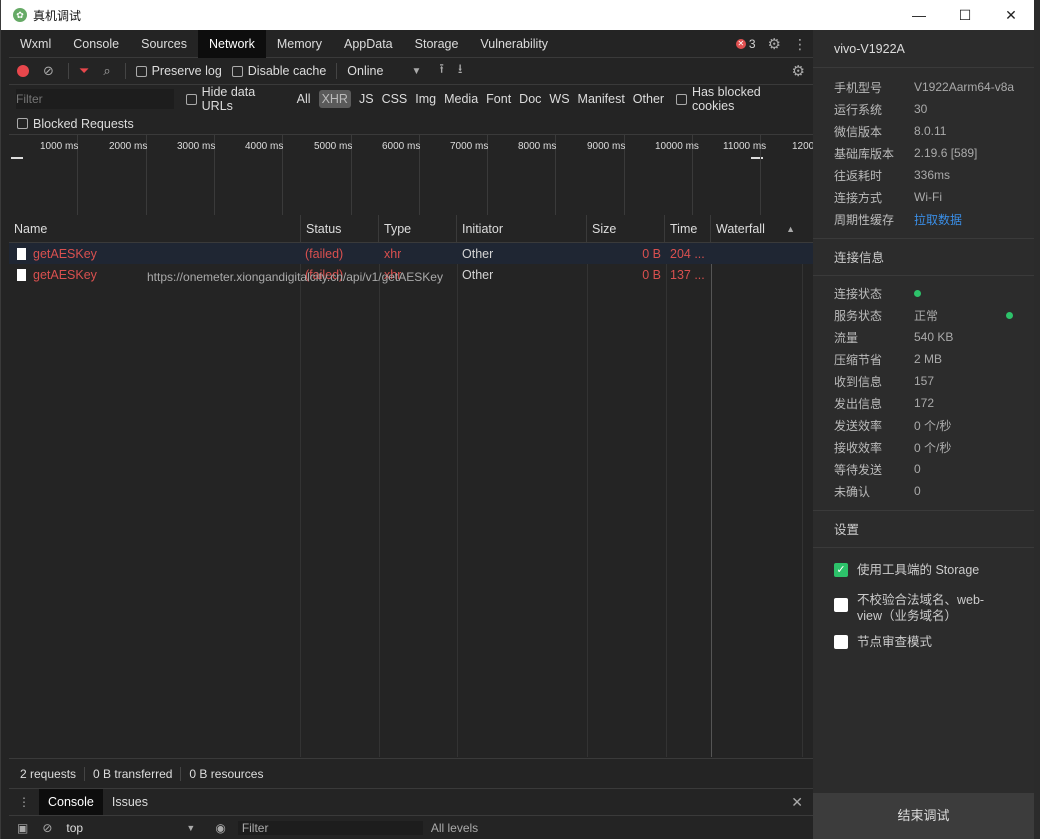 The width and height of the screenshot is (1040, 839). I want to click on hide-data-urls-checkbox, so click(191, 99).